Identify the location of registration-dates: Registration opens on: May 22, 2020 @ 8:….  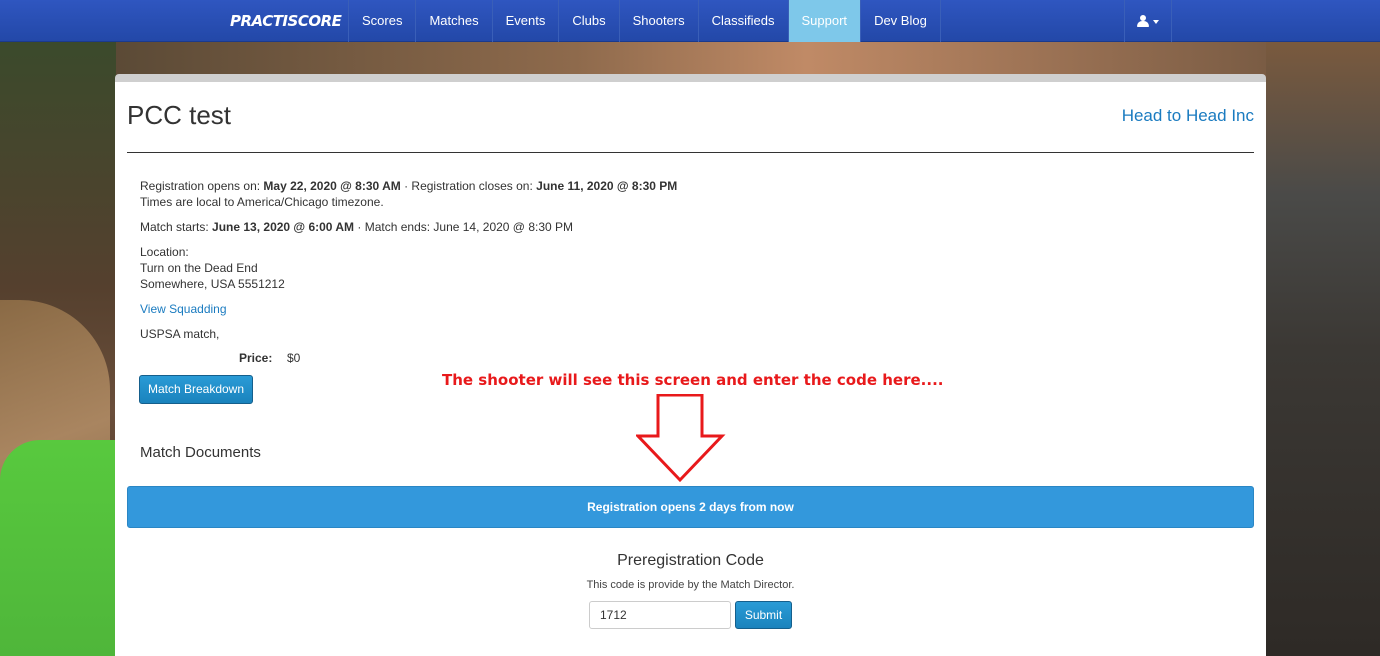
(409, 186).